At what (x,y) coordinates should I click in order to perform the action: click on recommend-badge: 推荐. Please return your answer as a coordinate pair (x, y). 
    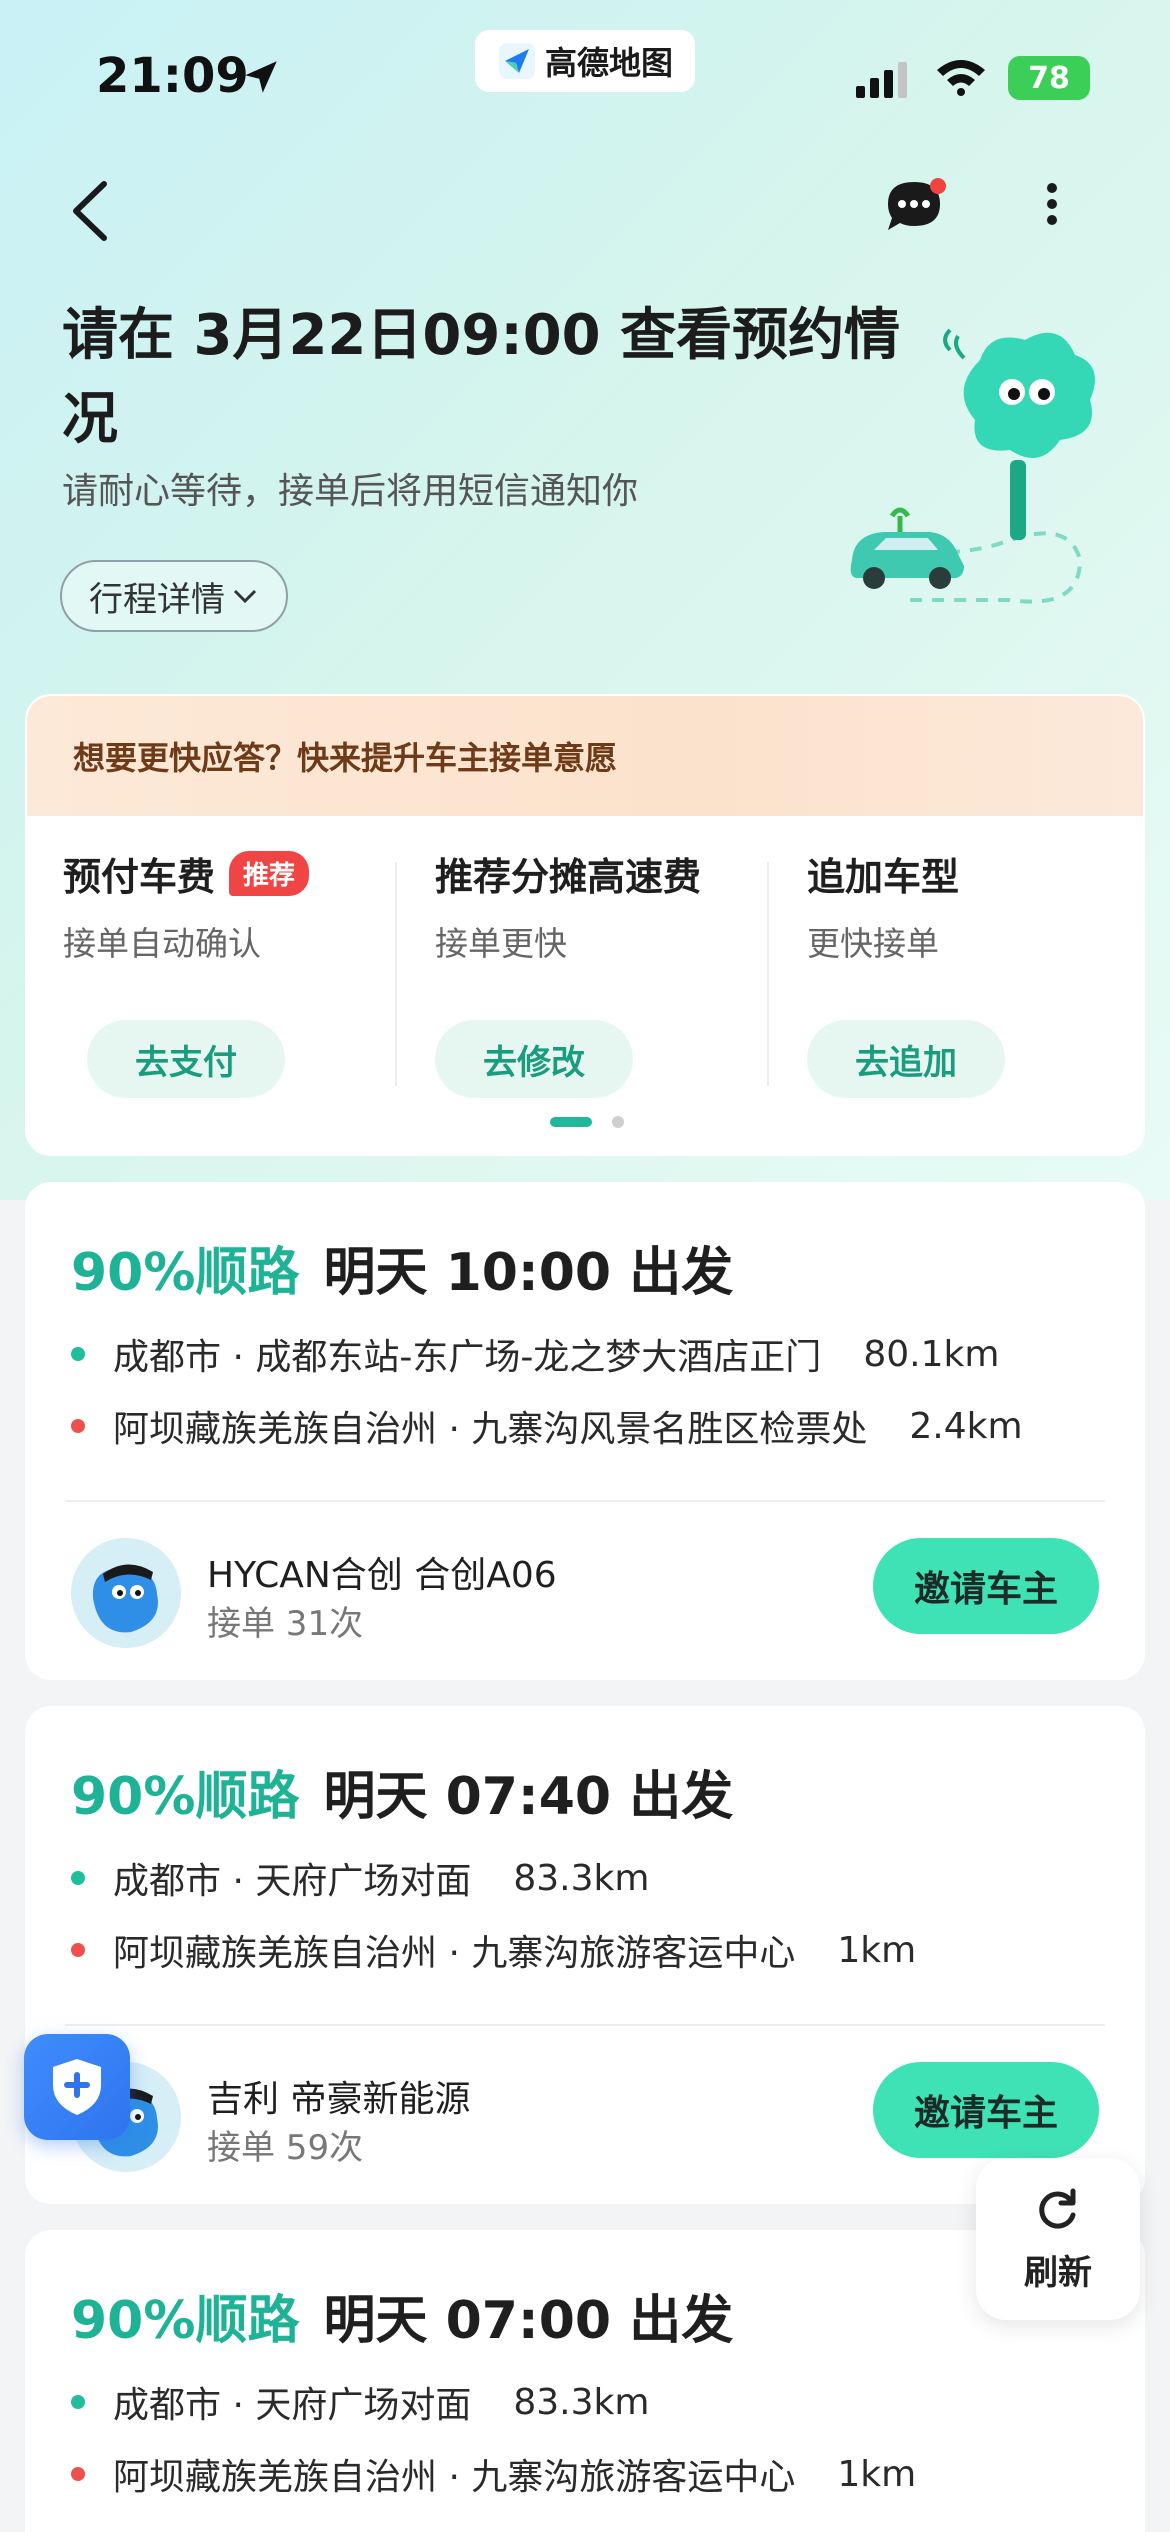
    Looking at the image, I should click on (269, 873).